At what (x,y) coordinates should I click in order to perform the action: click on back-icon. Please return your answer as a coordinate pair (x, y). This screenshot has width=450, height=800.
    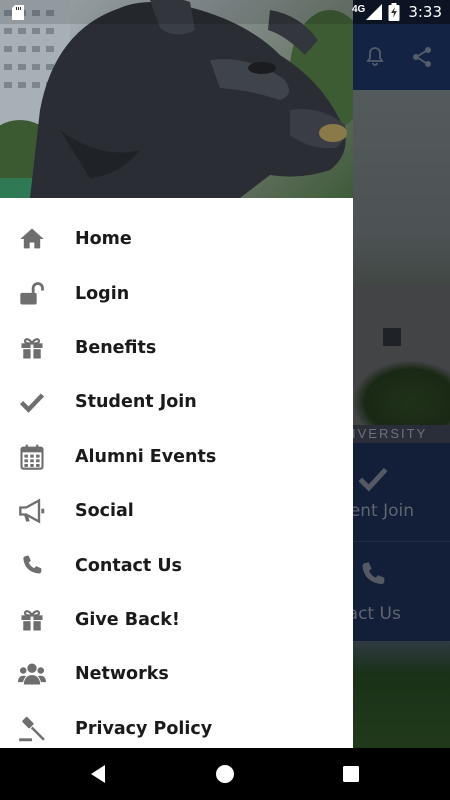
    Looking at the image, I should click on (98, 774).